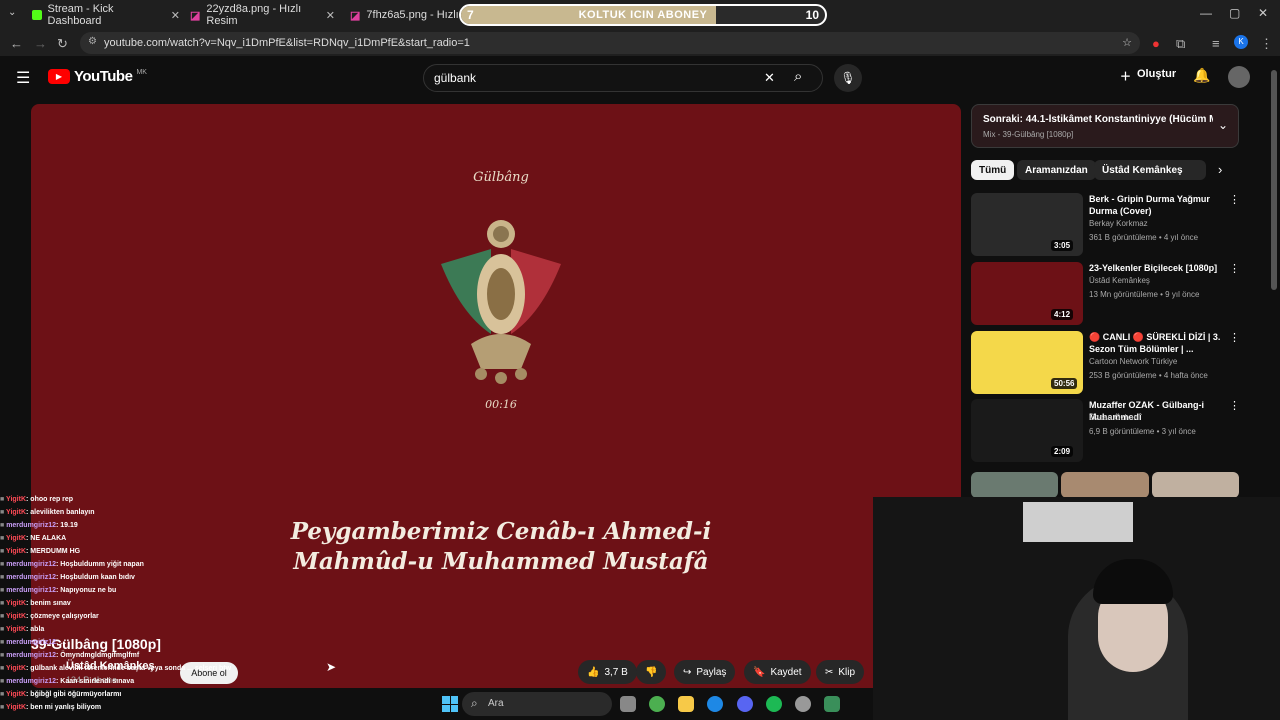 The height and width of the screenshot is (720, 1280). I want to click on youtube-header: ☰ ▶ YouTube MK ✕ ⌕ 🎙 ＋ Oluştur 🔔, so click(640, 78).